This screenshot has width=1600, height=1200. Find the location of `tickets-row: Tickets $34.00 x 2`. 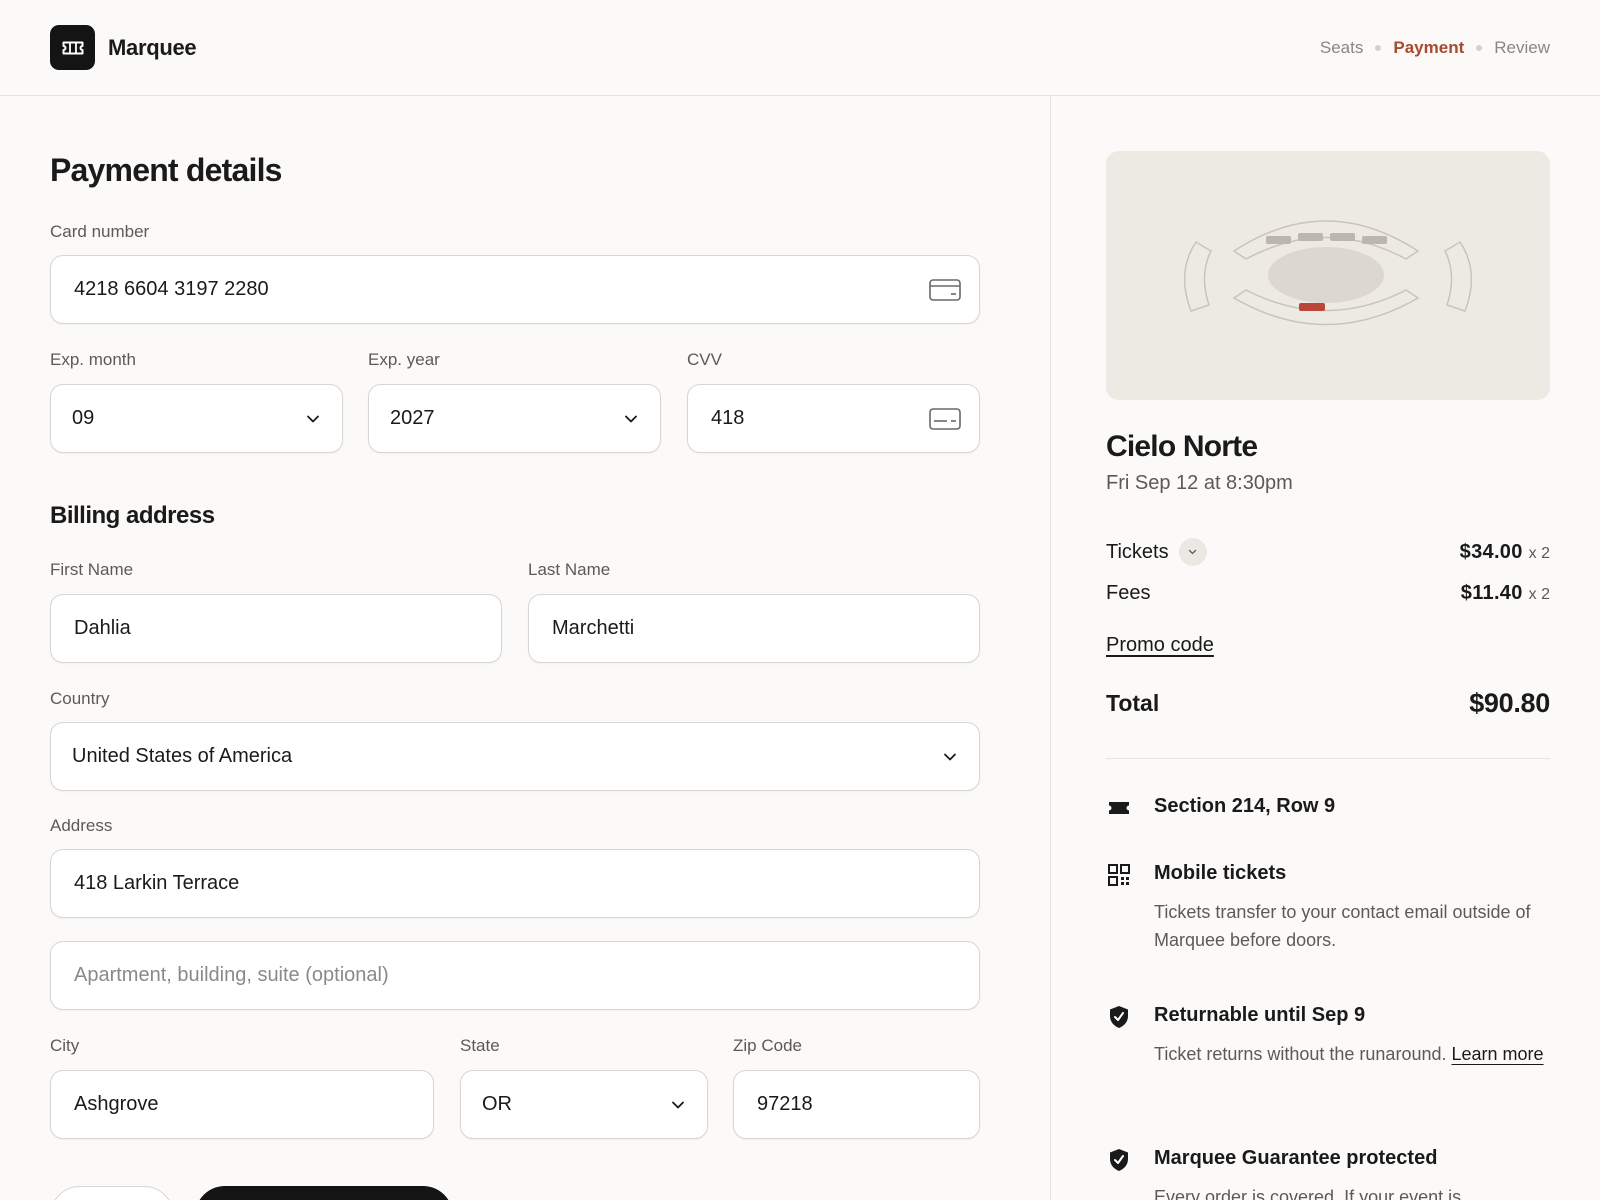

tickets-row: Tickets $34.00 x 2 is located at coordinates (1328, 552).